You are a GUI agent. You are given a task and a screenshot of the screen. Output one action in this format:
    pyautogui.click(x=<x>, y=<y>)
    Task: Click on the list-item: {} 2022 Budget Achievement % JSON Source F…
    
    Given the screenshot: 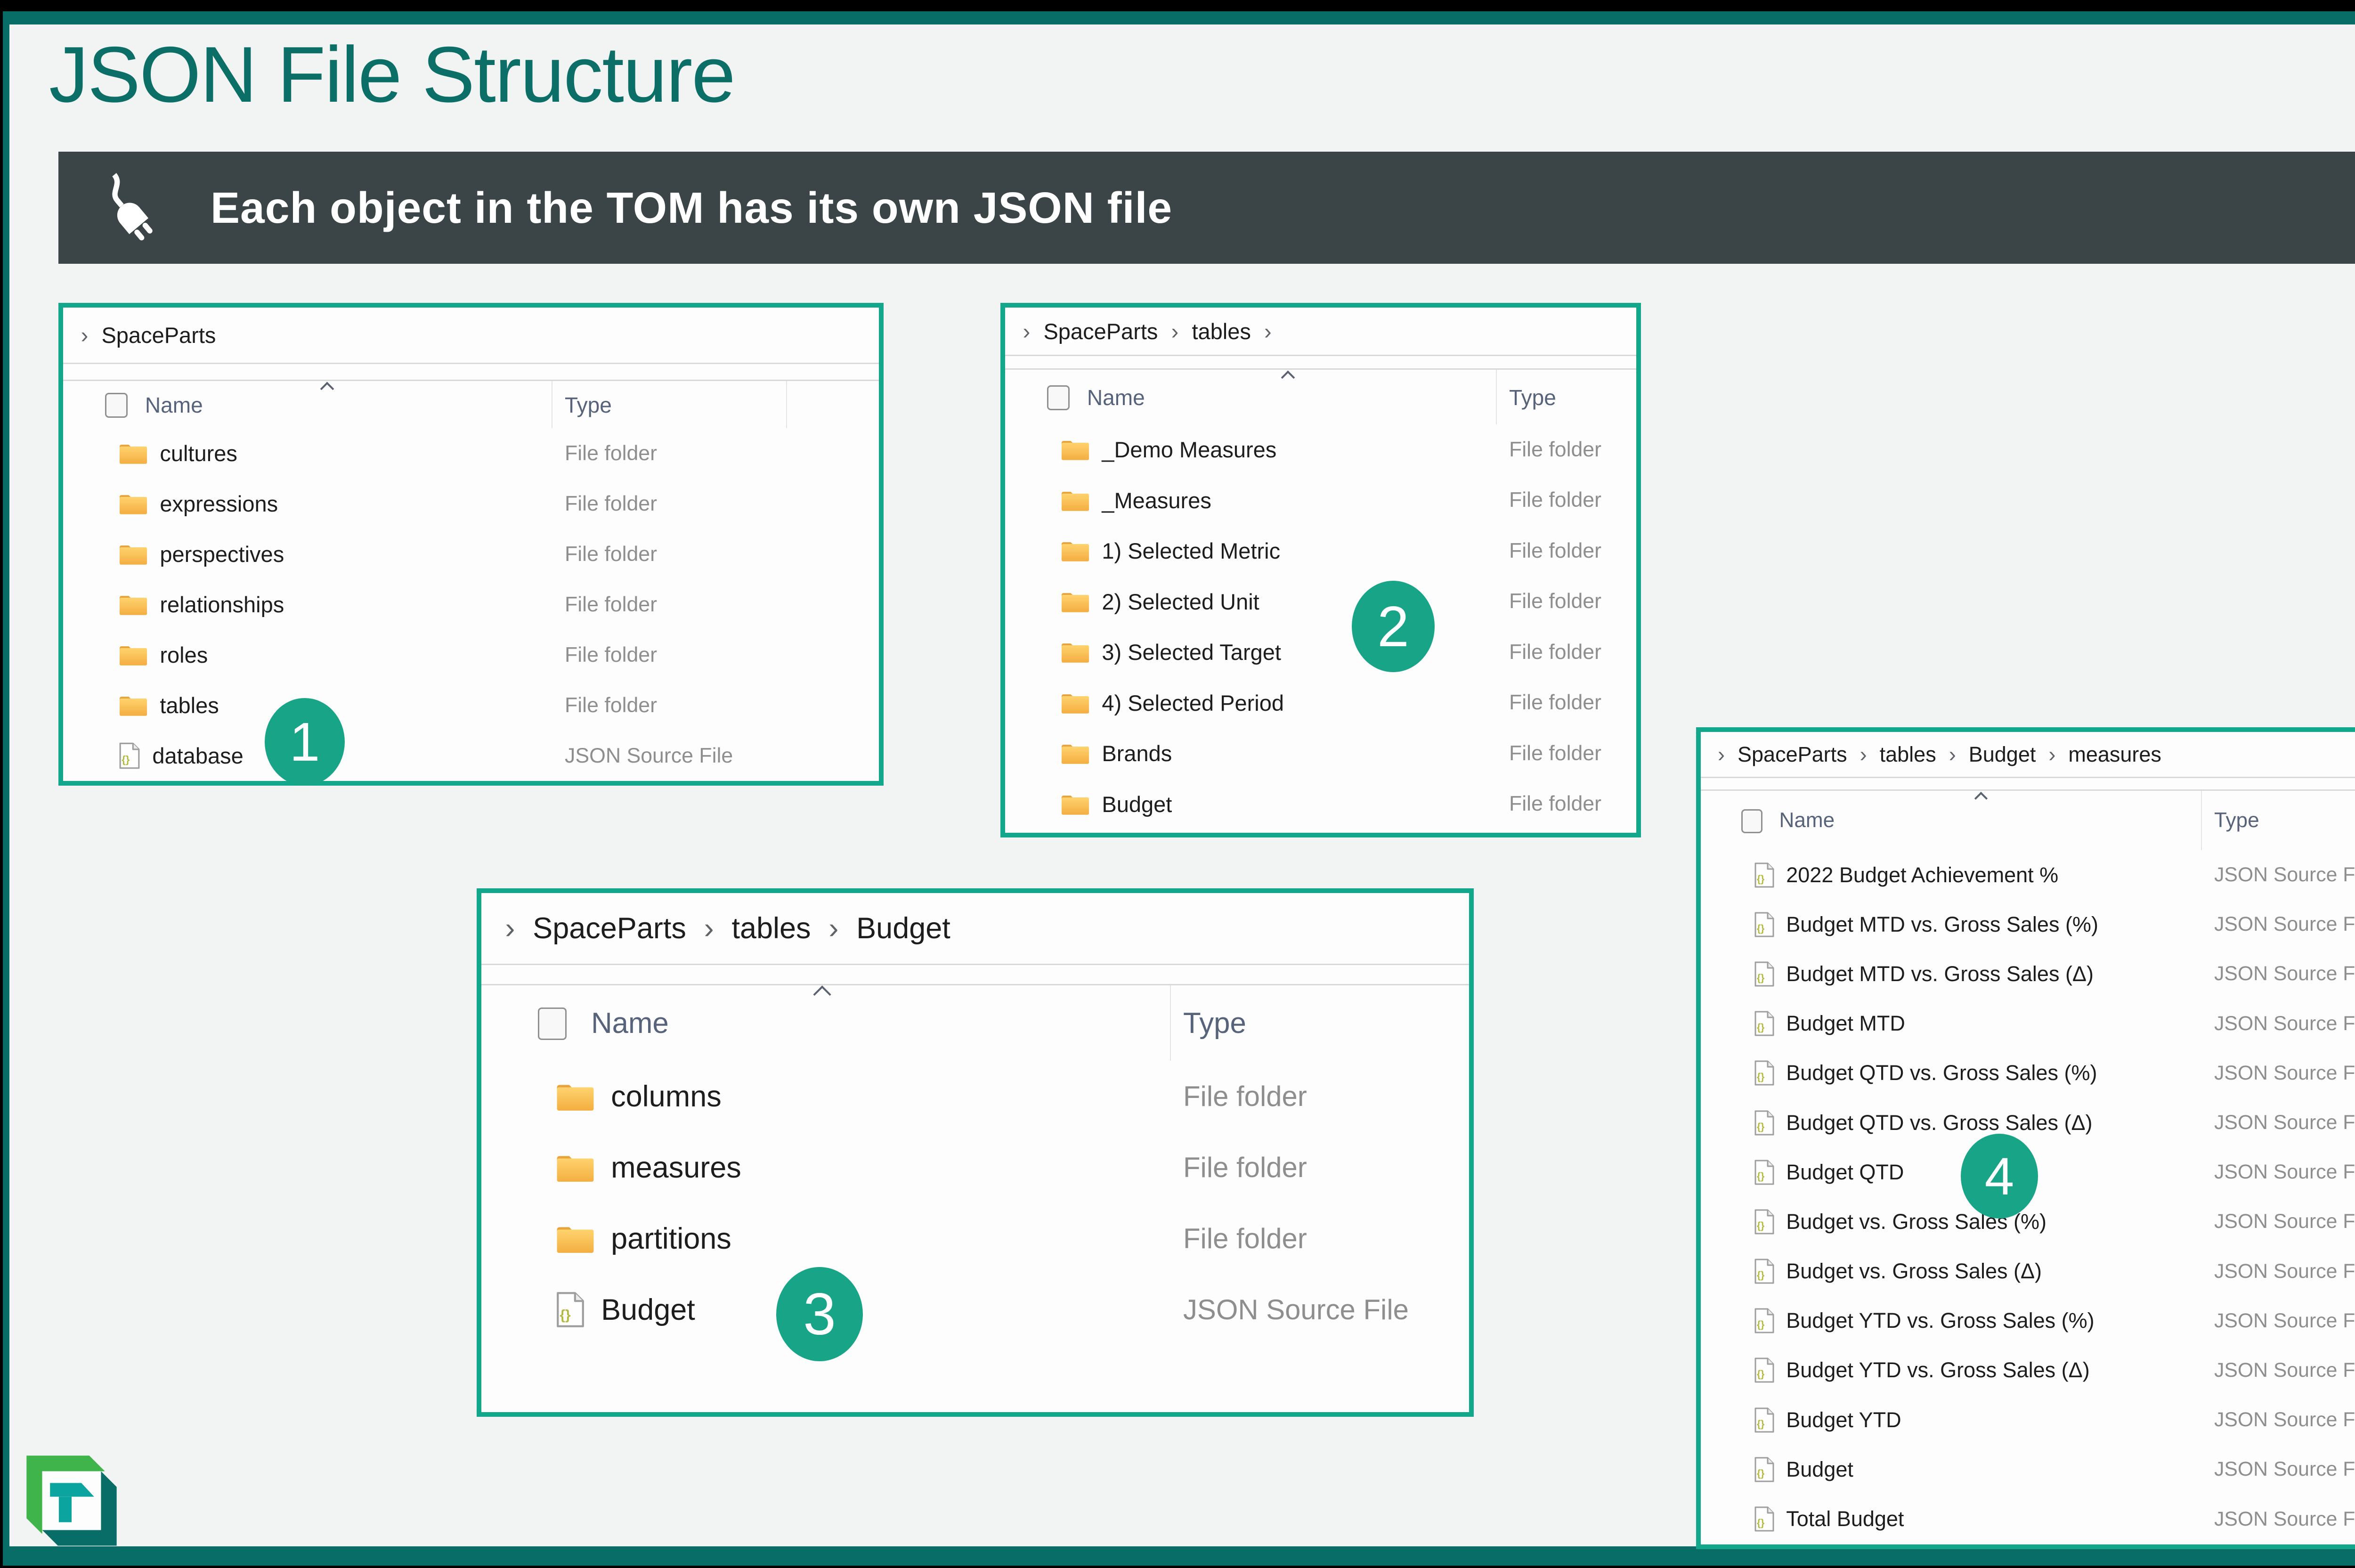 What is the action you would take?
    pyautogui.click(x=2028, y=875)
    